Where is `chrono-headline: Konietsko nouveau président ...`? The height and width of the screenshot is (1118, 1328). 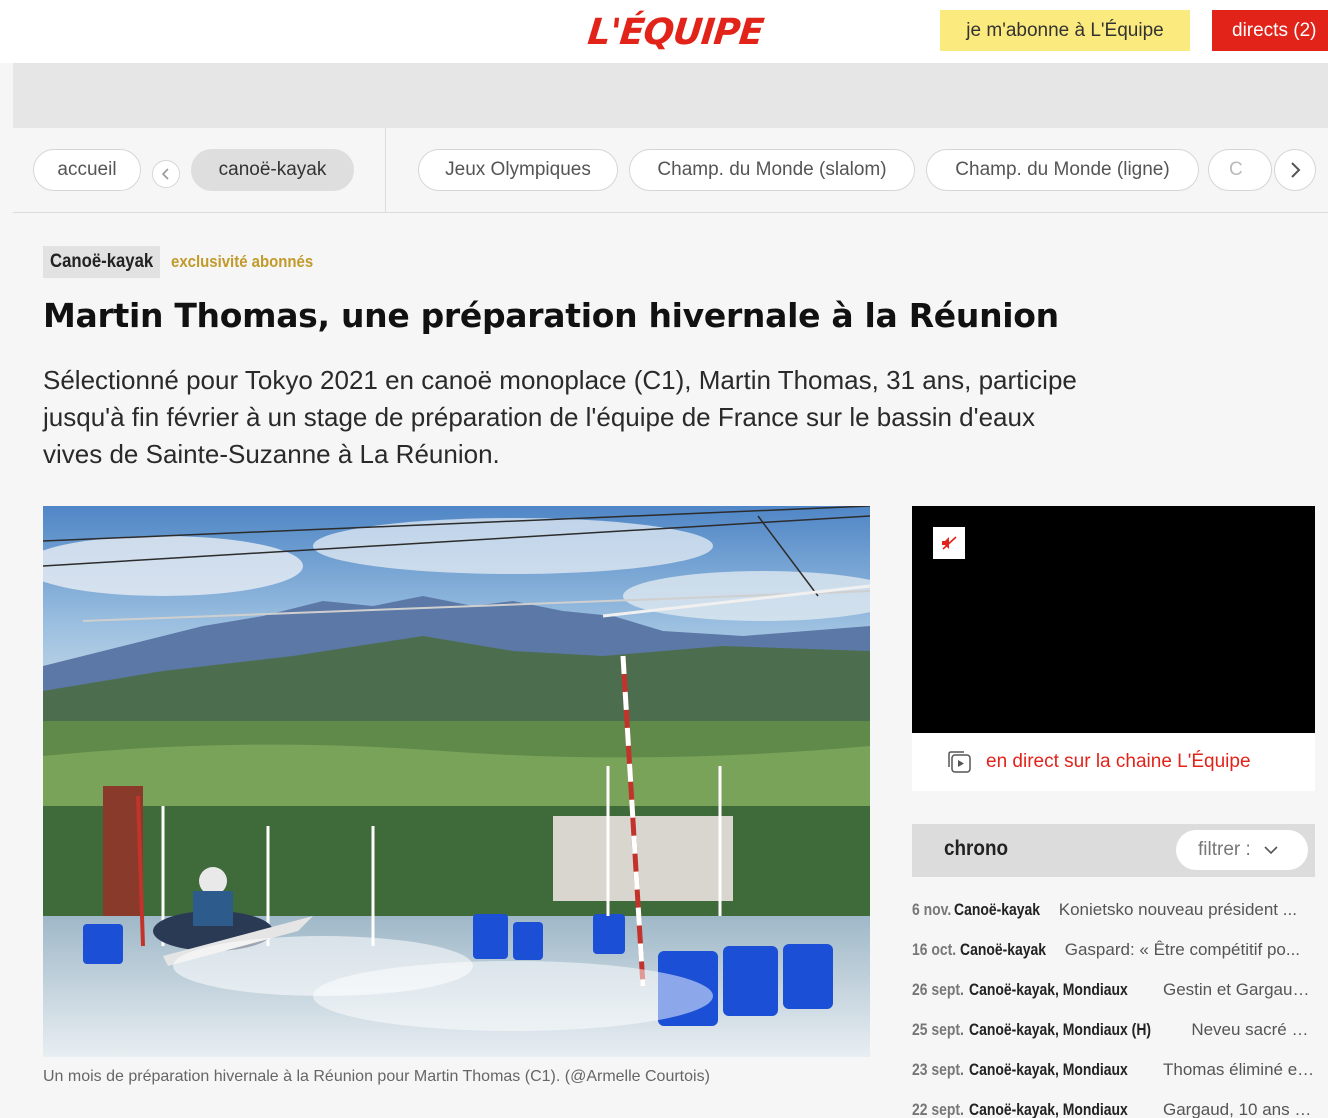 chrono-headline: Konietsko nouveau président ... is located at coordinates (1177, 909).